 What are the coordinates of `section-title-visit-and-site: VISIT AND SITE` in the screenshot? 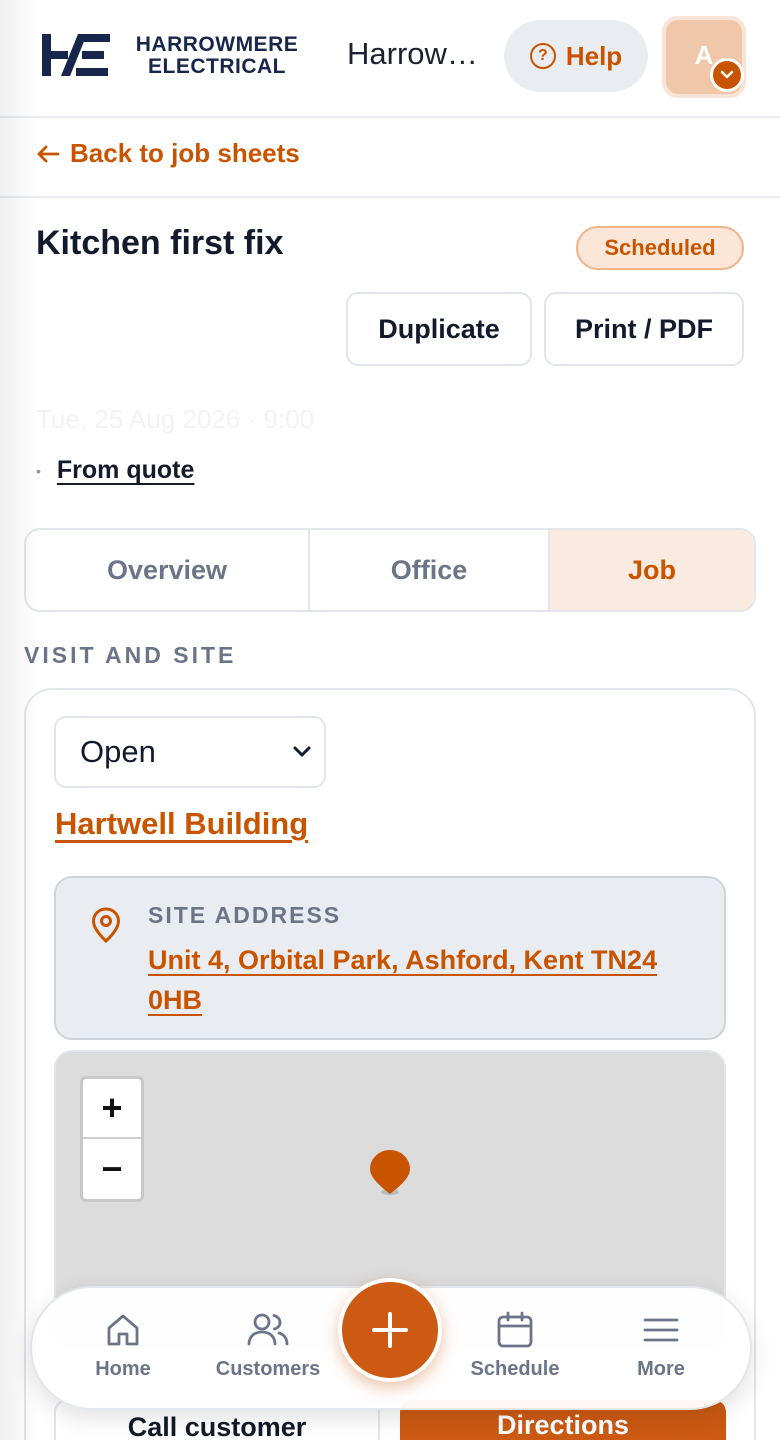 It's located at (130, 655).